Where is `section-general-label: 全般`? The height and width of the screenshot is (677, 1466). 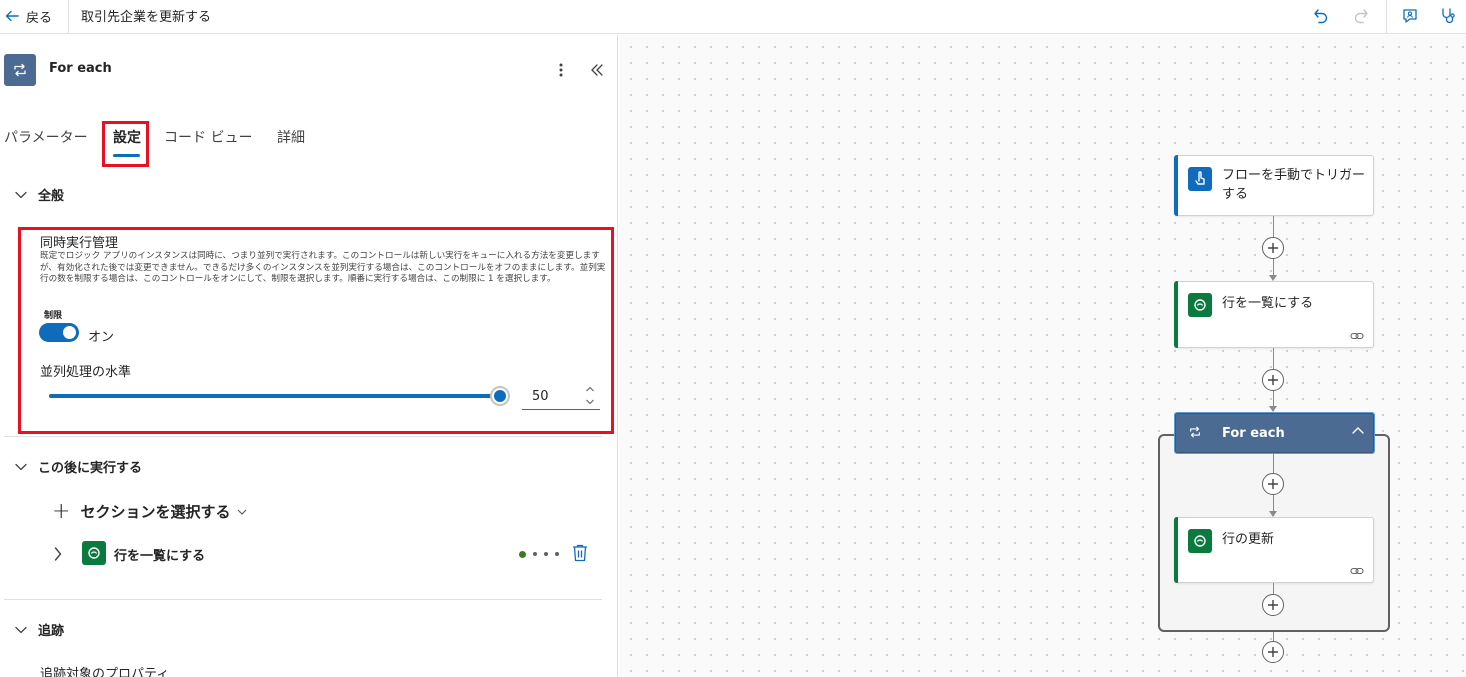
section-general-label: 全般 is located at coordinates (51, 196).